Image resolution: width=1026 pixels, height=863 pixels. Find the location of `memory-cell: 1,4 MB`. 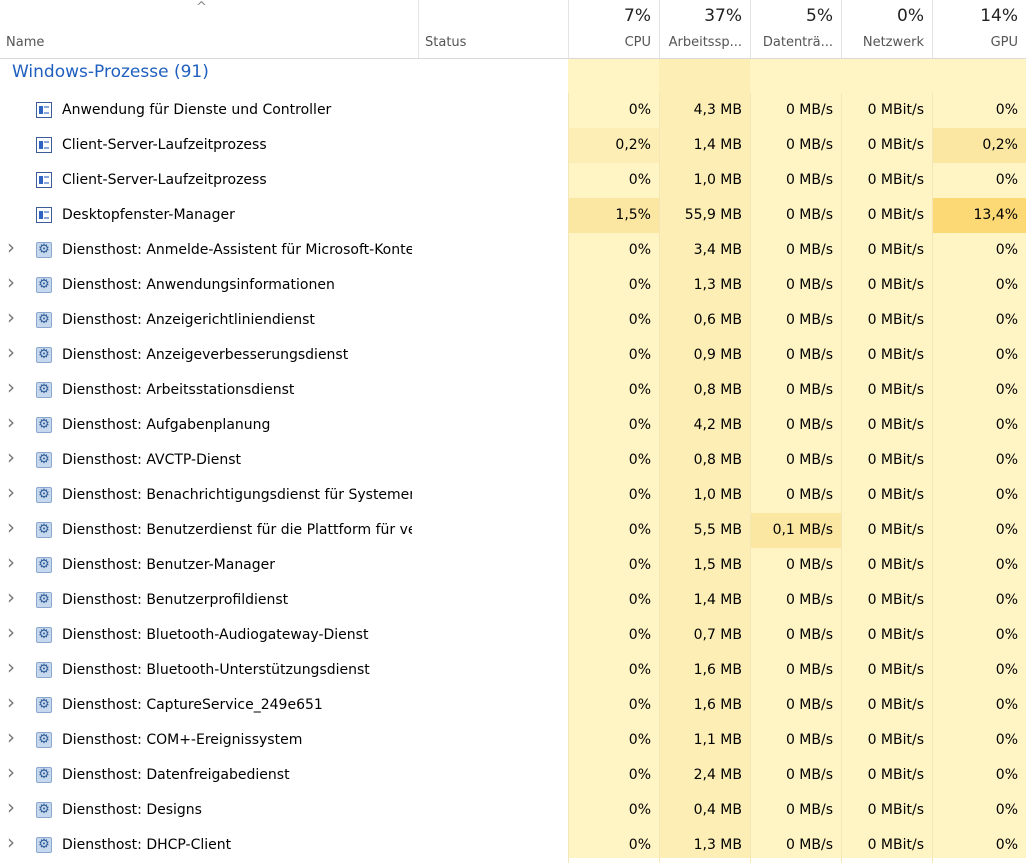

memory-cell: 1,4 MB is located at coordinates (704, 145).